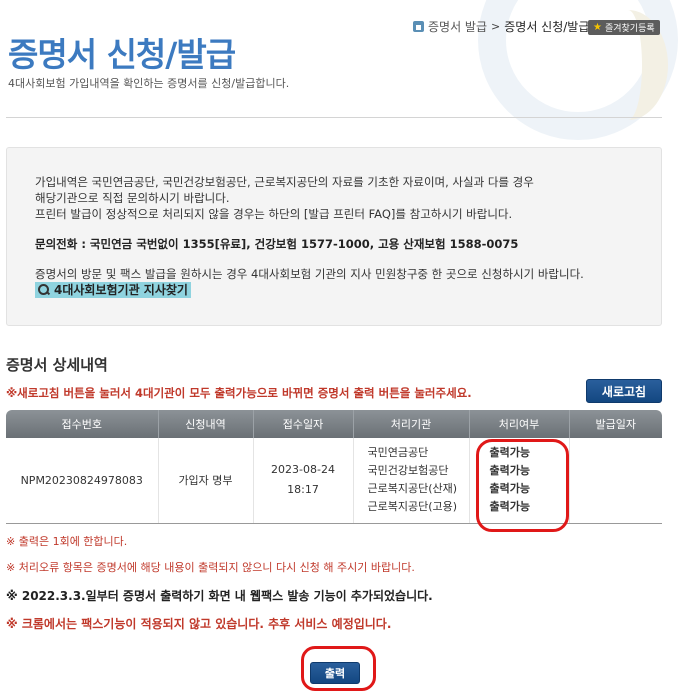 The width and height of the screenshot is (688, 693). What do you see at coordinates (615, 481) in the screenshot?
I see `issue-date` at bounding box center [615, 481].